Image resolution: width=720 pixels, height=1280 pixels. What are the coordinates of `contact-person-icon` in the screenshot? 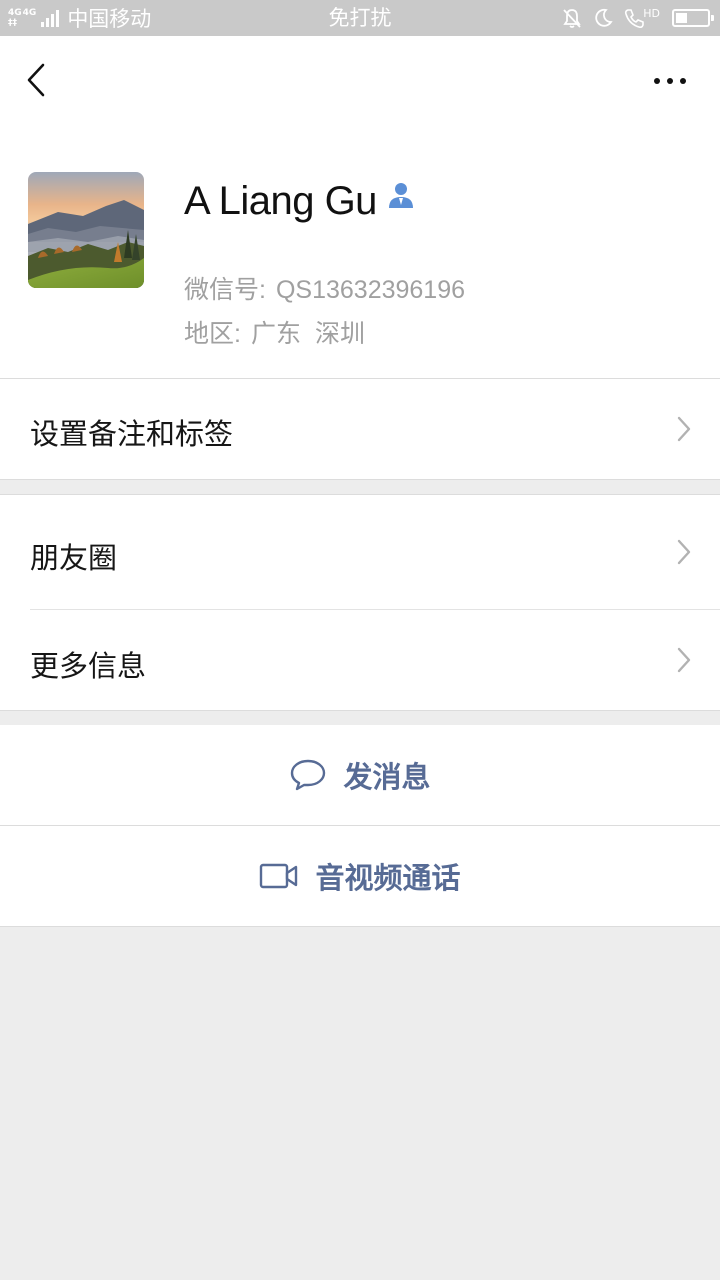 It's located at (401, 197).